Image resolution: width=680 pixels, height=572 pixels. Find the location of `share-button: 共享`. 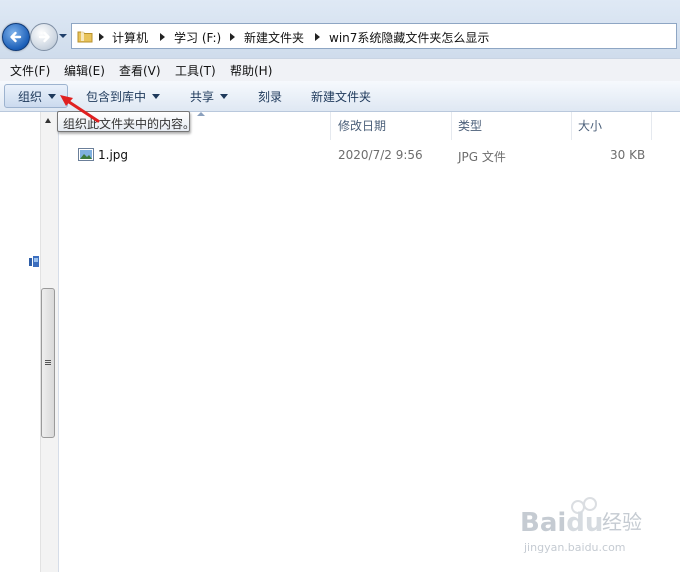

share-button: 共享 is located at coordinates (209, 96).